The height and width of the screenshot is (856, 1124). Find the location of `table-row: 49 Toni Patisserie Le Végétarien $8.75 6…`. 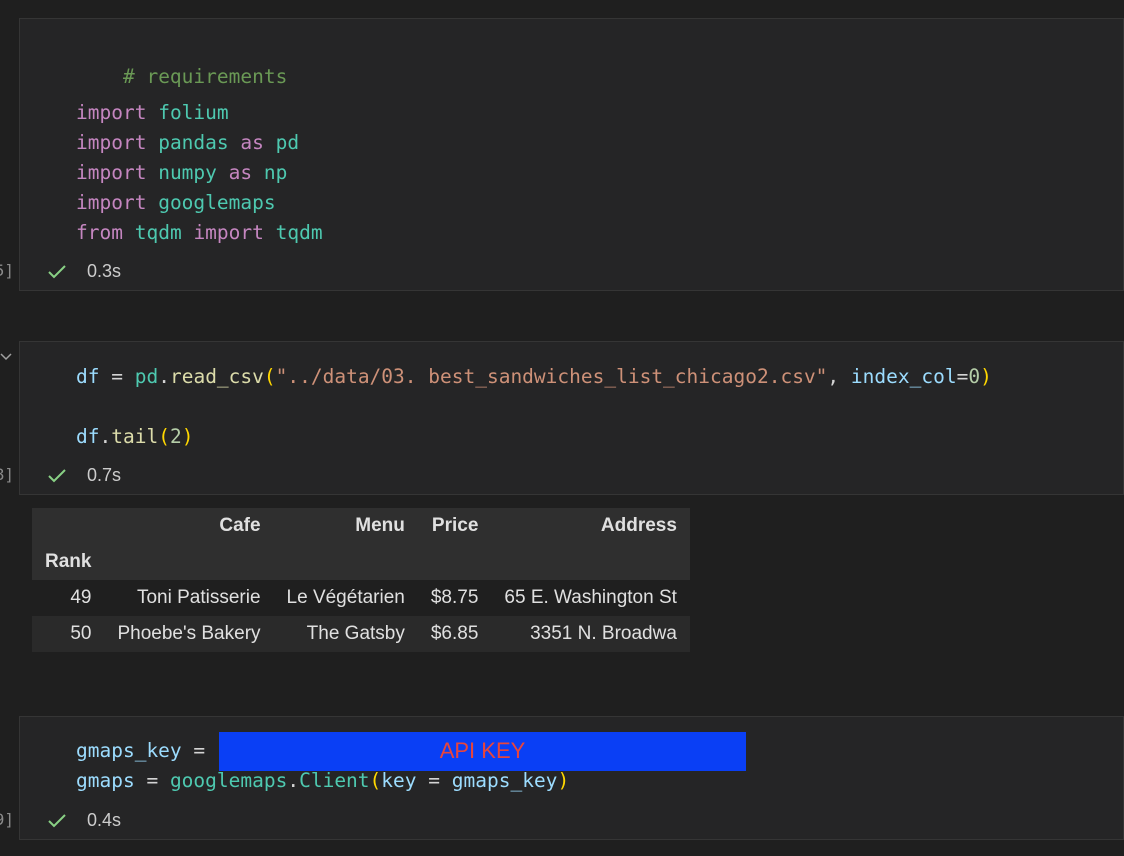

table-row: 49 Toni Patisserie Le Végétarien $8.75 6… is located at coordinates (361, 598).